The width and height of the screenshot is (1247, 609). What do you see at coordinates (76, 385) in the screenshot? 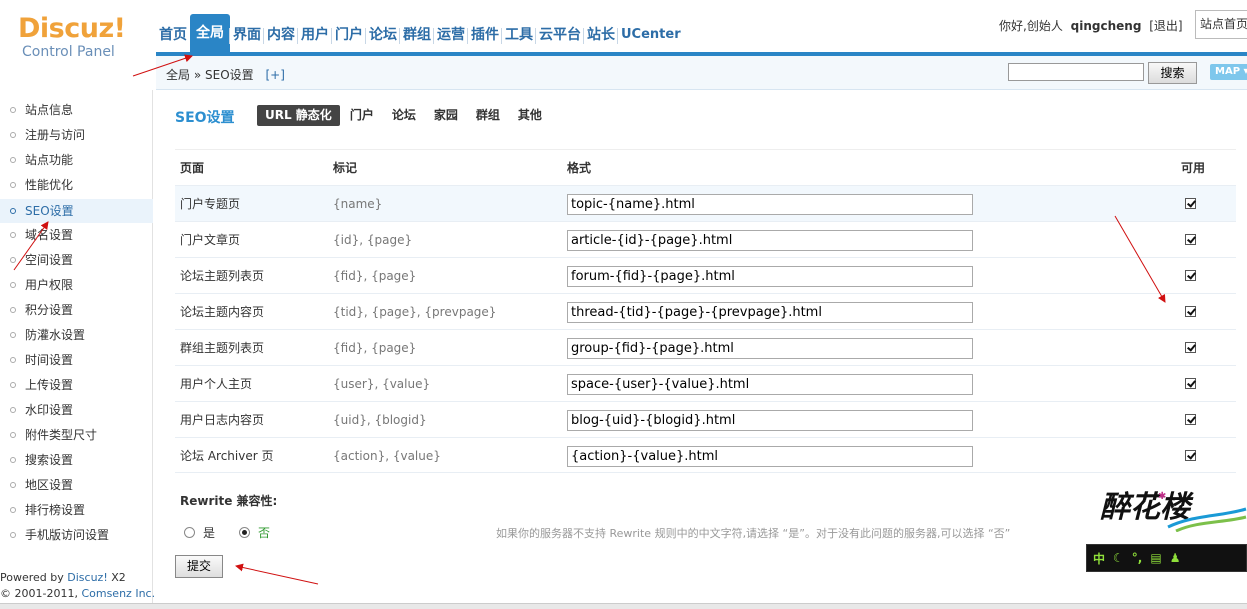
I see `sidebar-item-upload: 上传设置` at bounding box center [76, 385].